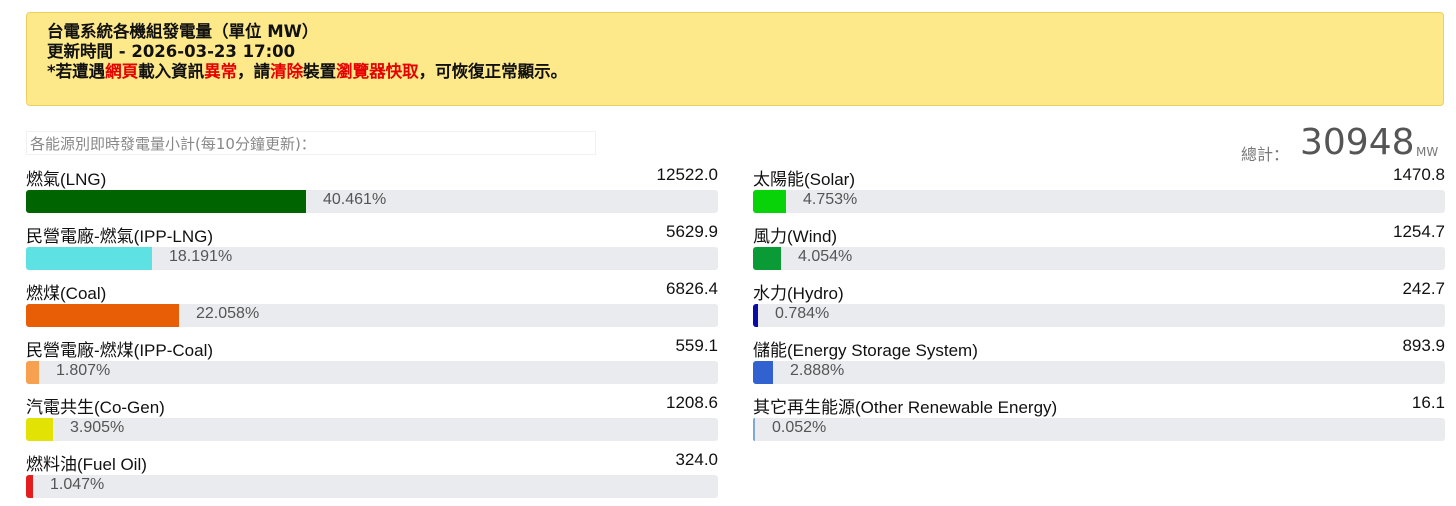 The height and width of the screenshot is (506, 1456). Describe the element at coordinates (372, 348) in the screenshot. I see `energy-source-header: 民營電廠-燃煤(IPP-Coal) 559.1` at that location.